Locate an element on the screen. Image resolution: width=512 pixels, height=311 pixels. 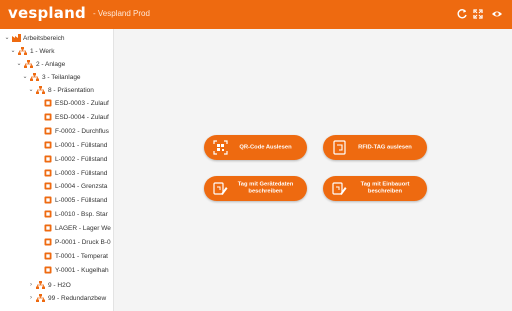
eye-icon is located at coordinates (497, 14).